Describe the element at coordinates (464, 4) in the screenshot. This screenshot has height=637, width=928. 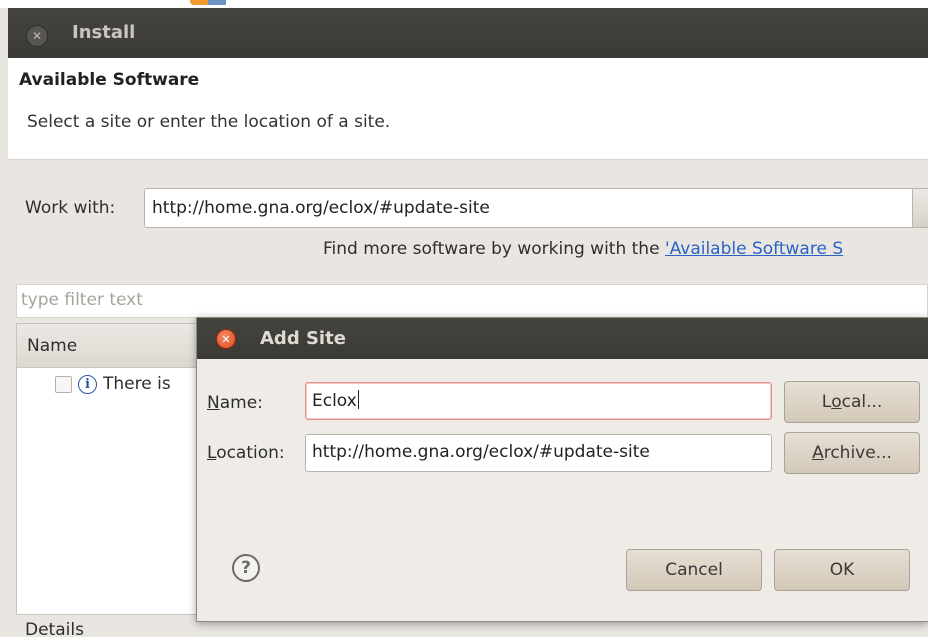
I see `desktop-top-strip` at that location.